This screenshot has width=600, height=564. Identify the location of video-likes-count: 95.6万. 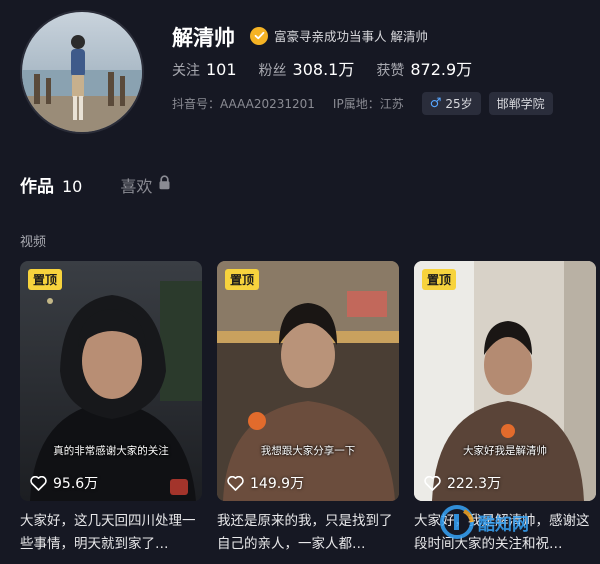
(76, 484).